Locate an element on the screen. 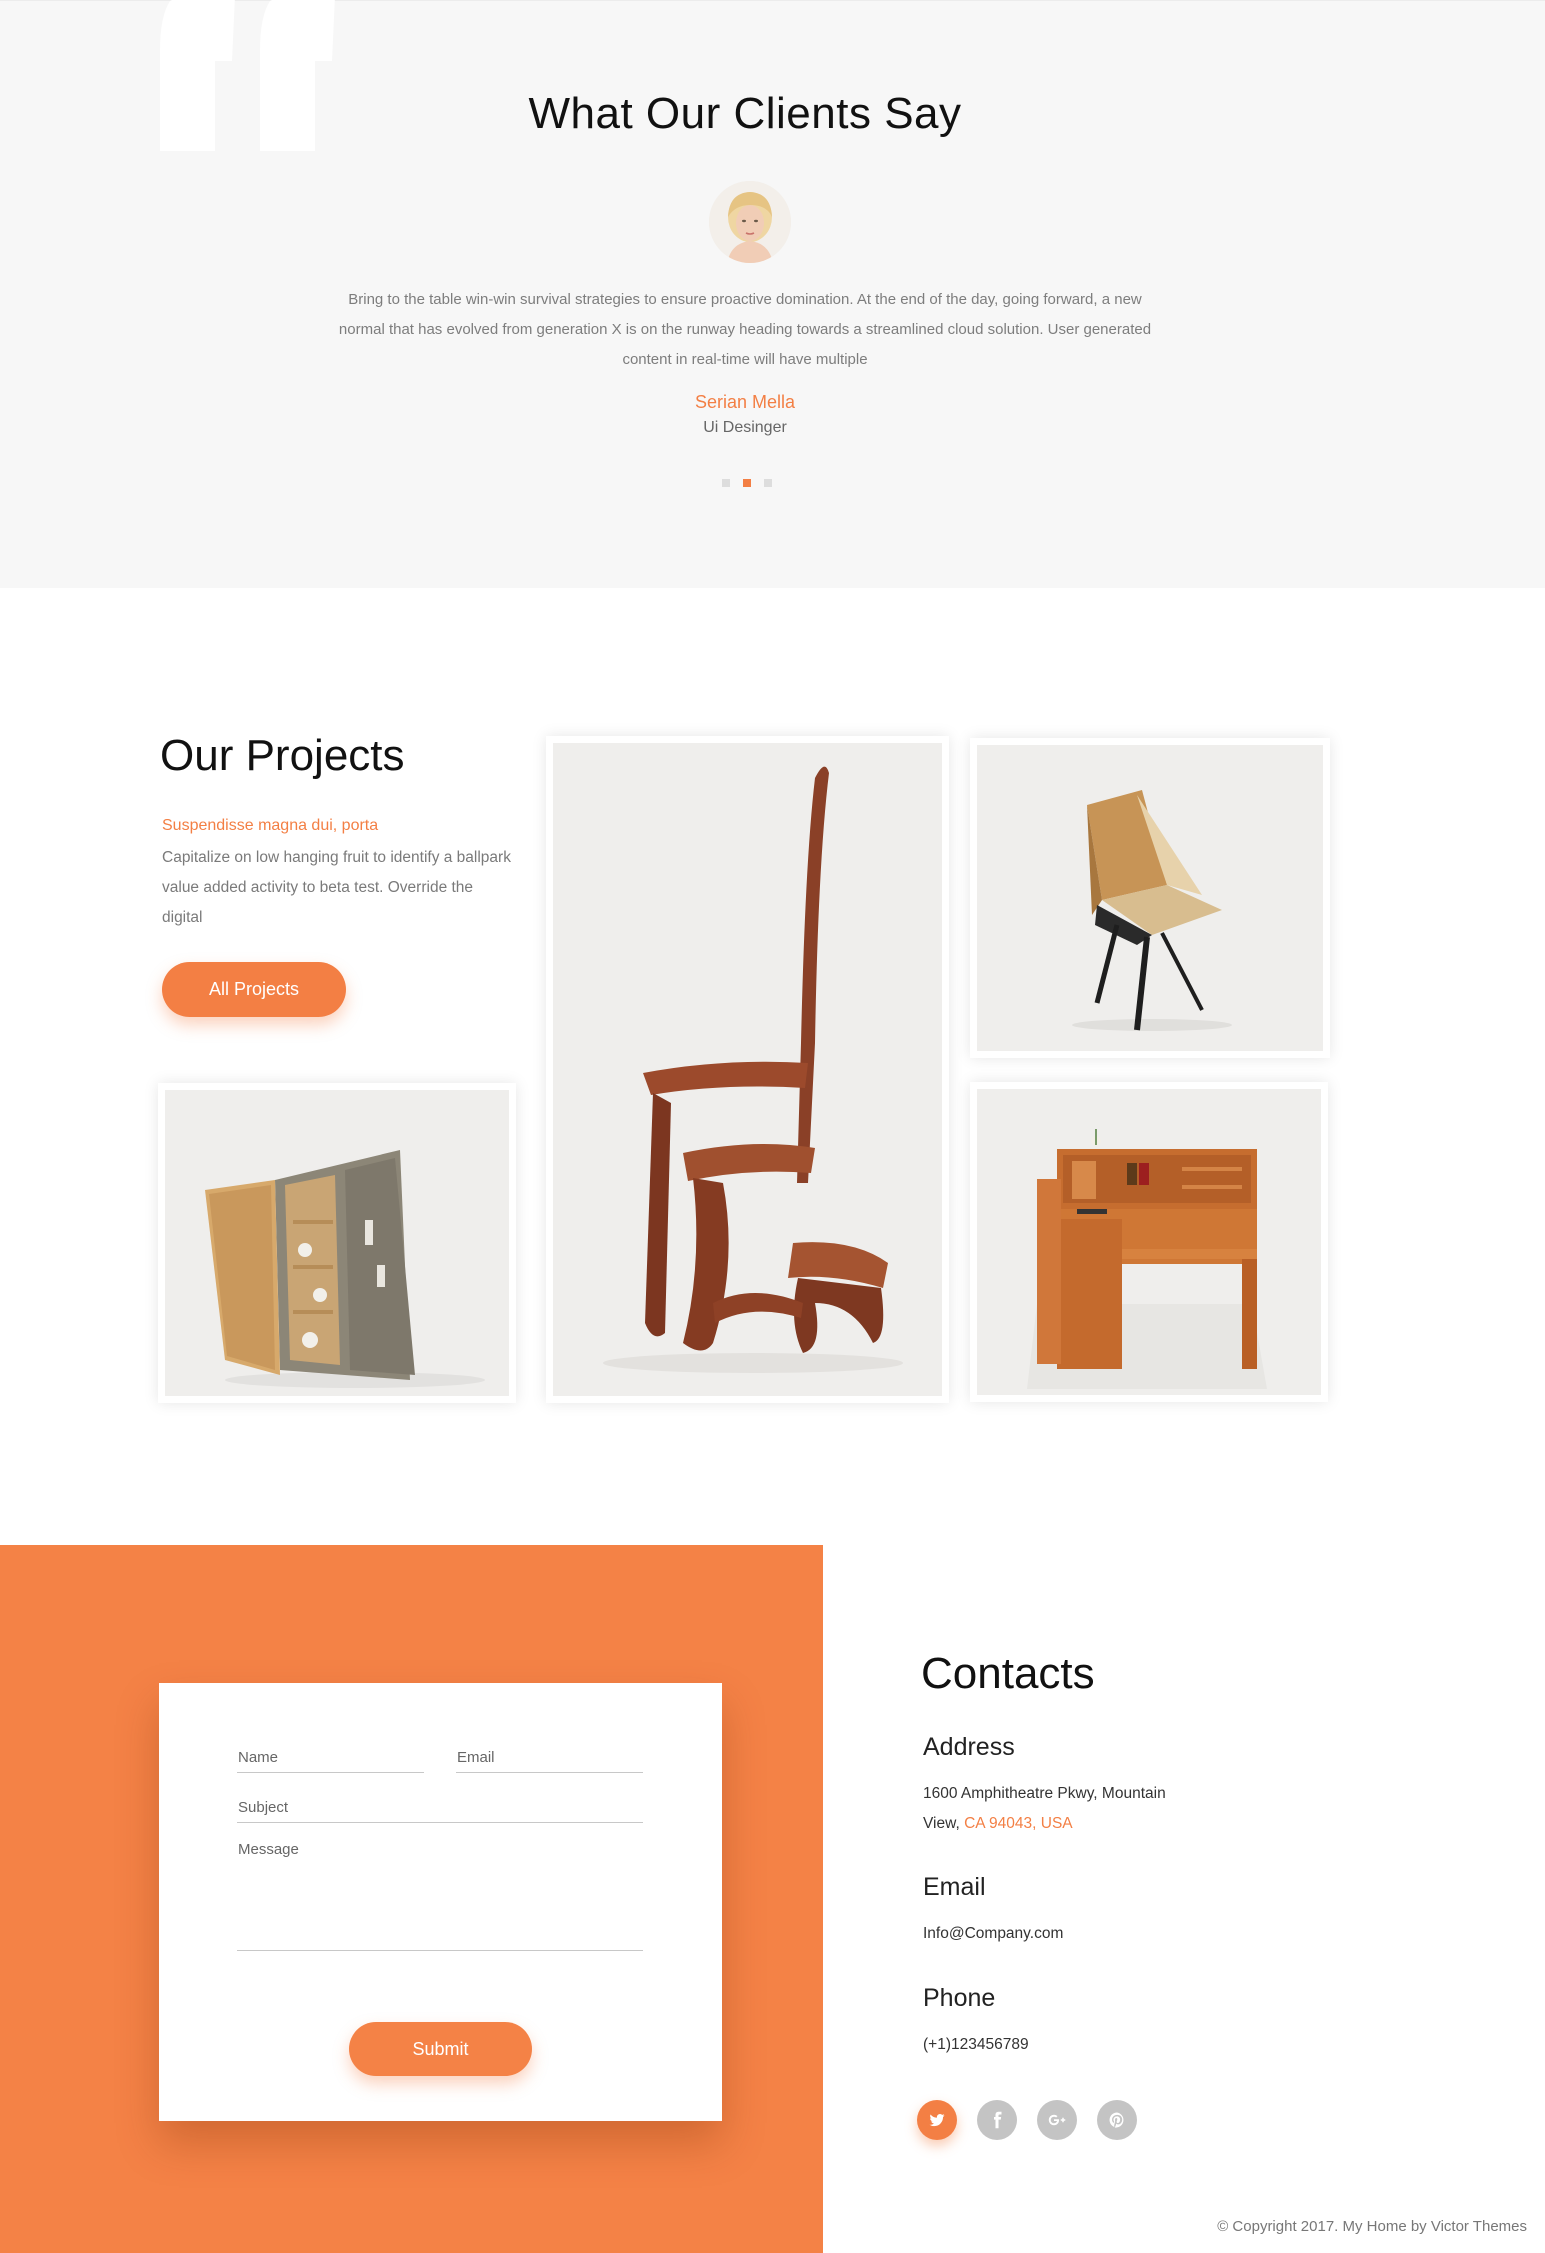  phone-value: (+1)123456789 is located at coordinates (976, 2045).